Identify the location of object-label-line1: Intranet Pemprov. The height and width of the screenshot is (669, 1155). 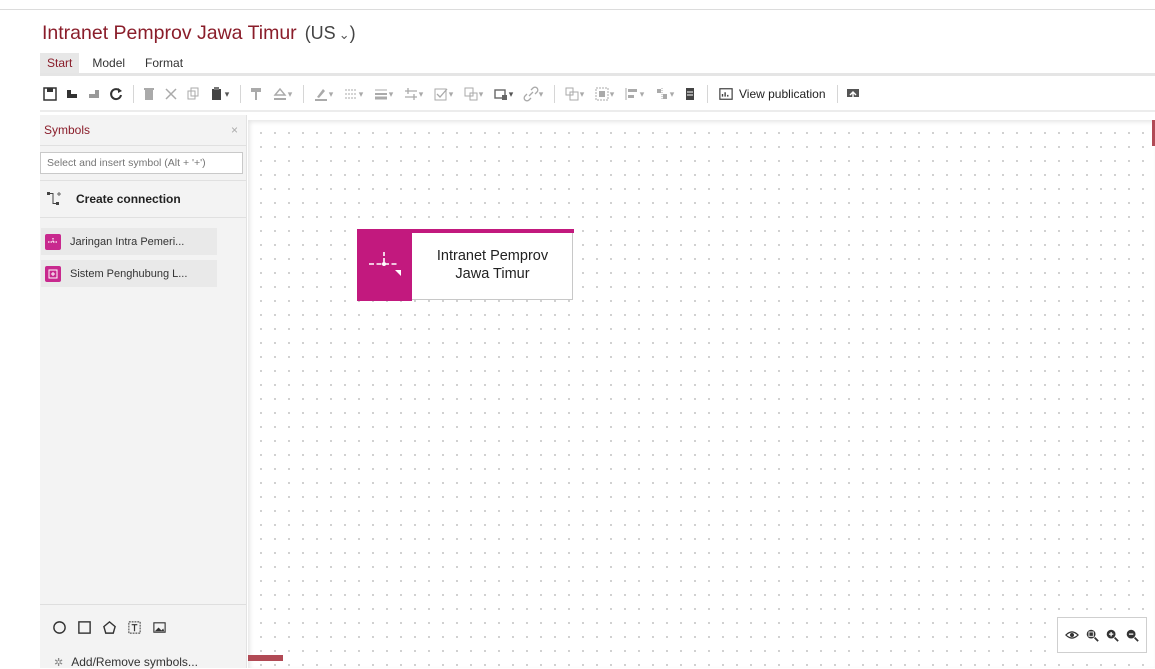
(492, 256).